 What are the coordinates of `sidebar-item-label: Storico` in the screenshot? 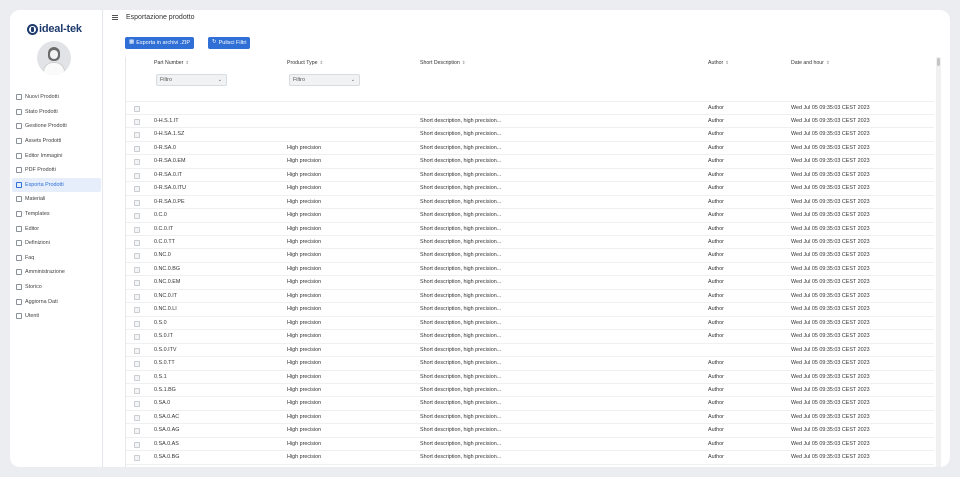 It's located at (33, 287).